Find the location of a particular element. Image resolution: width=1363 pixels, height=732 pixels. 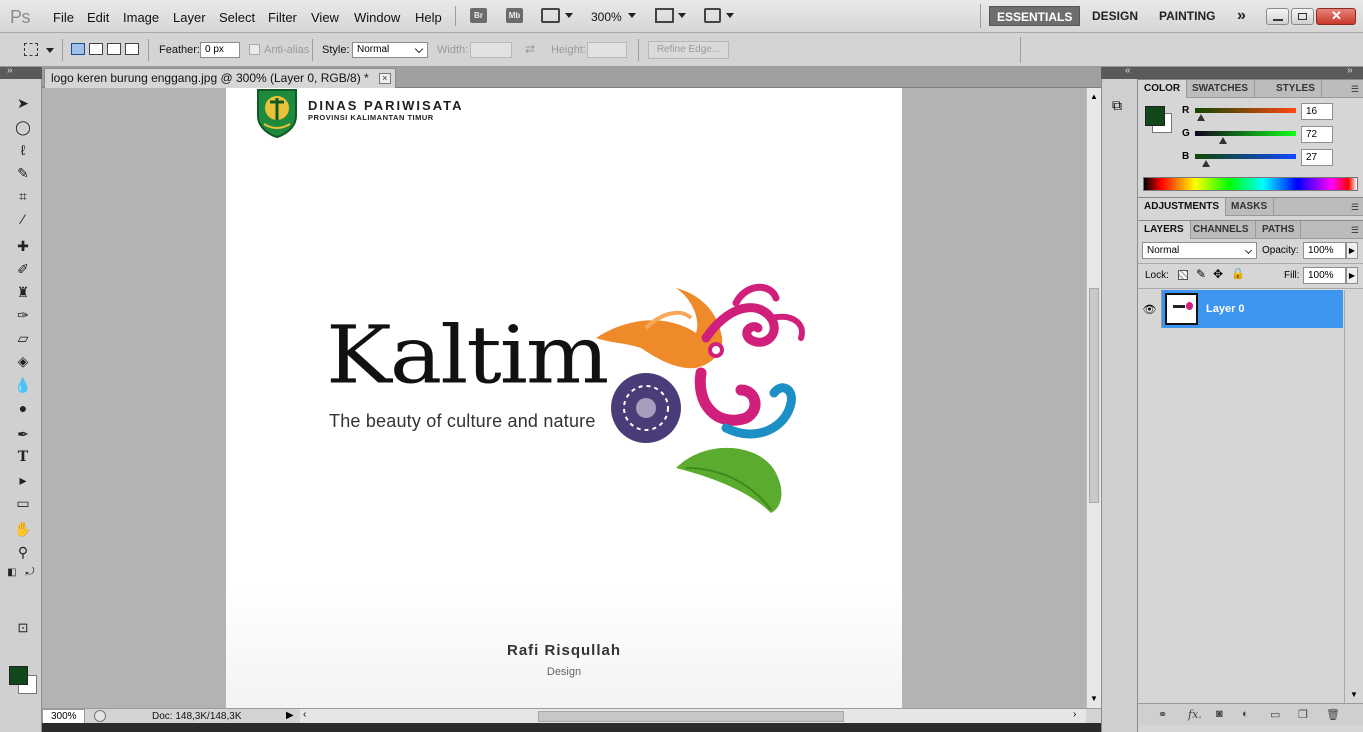

horizontal-scrollbar: ‹ › is located at coordinates (693, 716).